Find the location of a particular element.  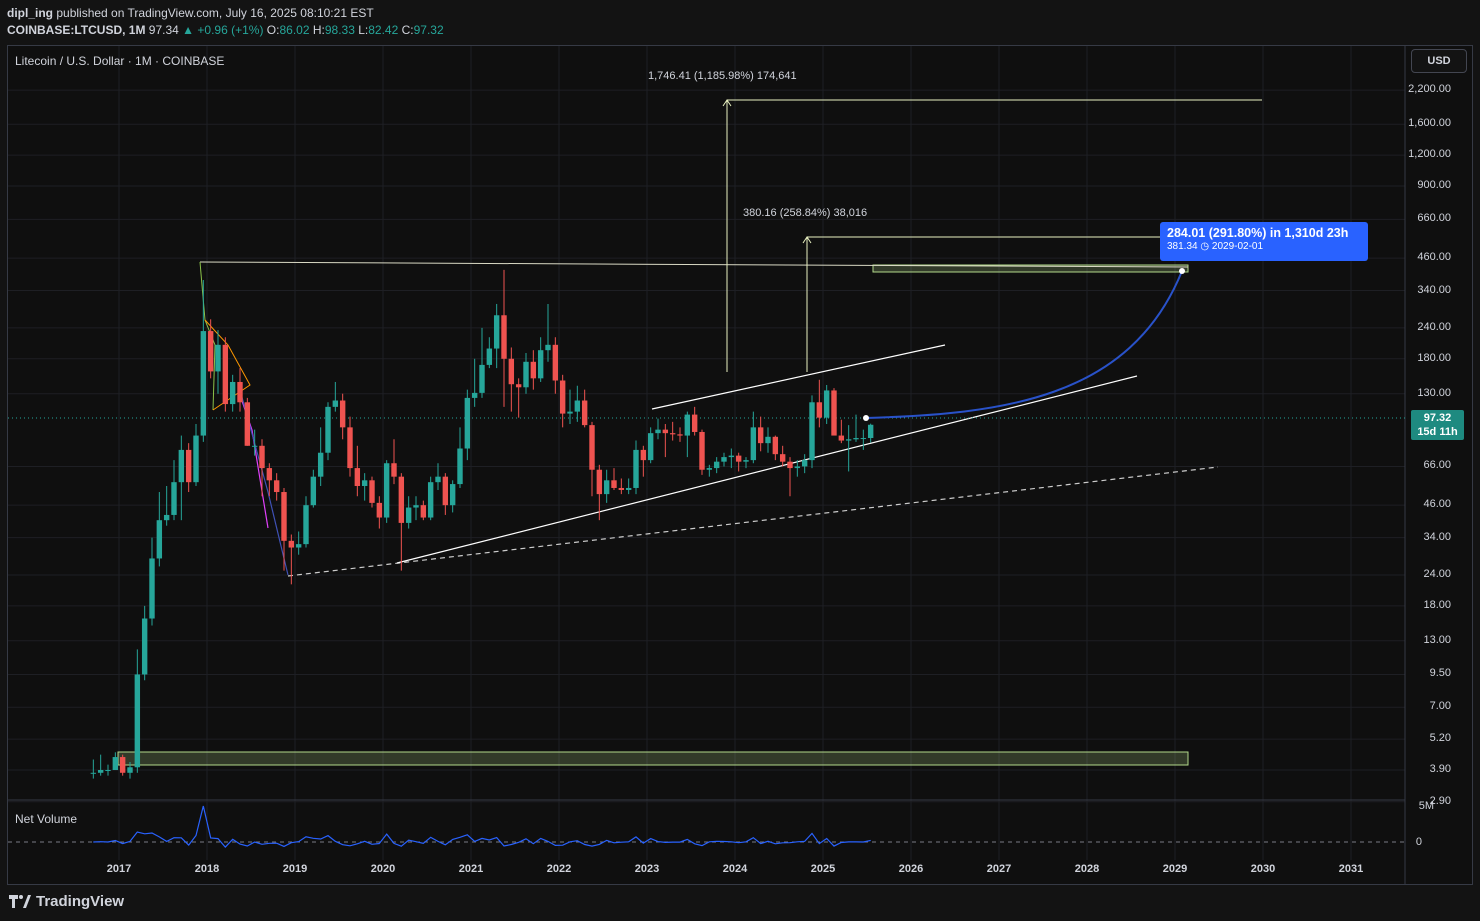

price-tick: 66.00 is located at coordinates (1437, 465).